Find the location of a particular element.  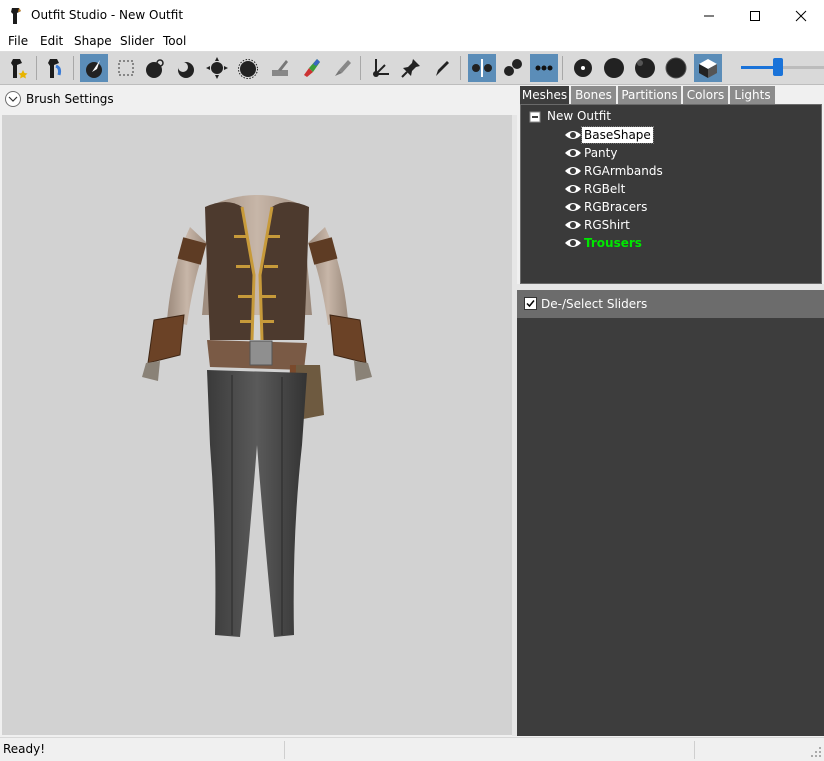

tab-meshes: Meshes is located at coordinates (544, 95).